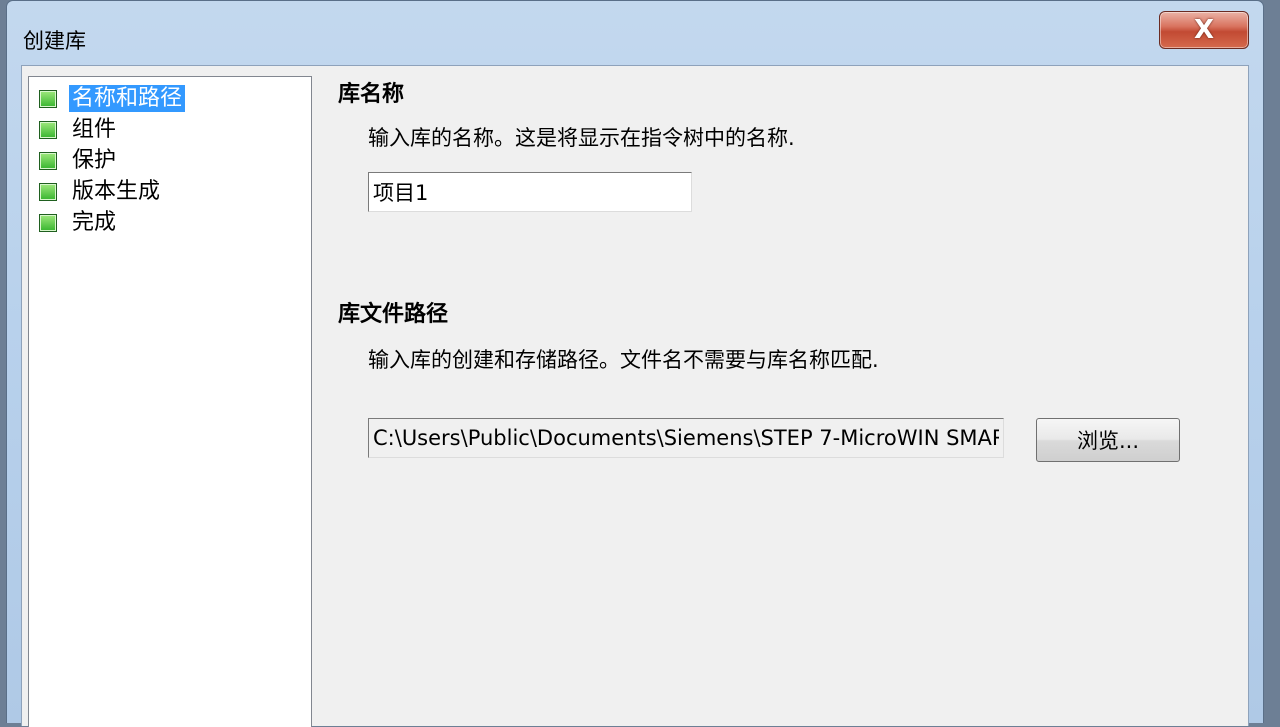  What do you see at coordinates (530, 192) in the screenshot?
I see `library-name-input` at bounding box center [530, 192].